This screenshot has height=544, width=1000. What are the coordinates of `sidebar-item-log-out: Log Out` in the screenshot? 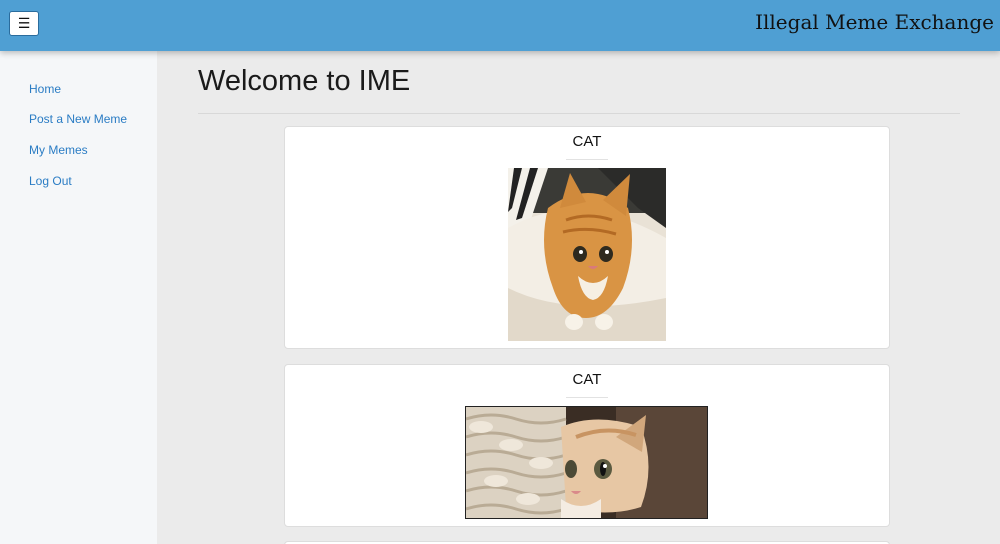 It's located at (50, 181).